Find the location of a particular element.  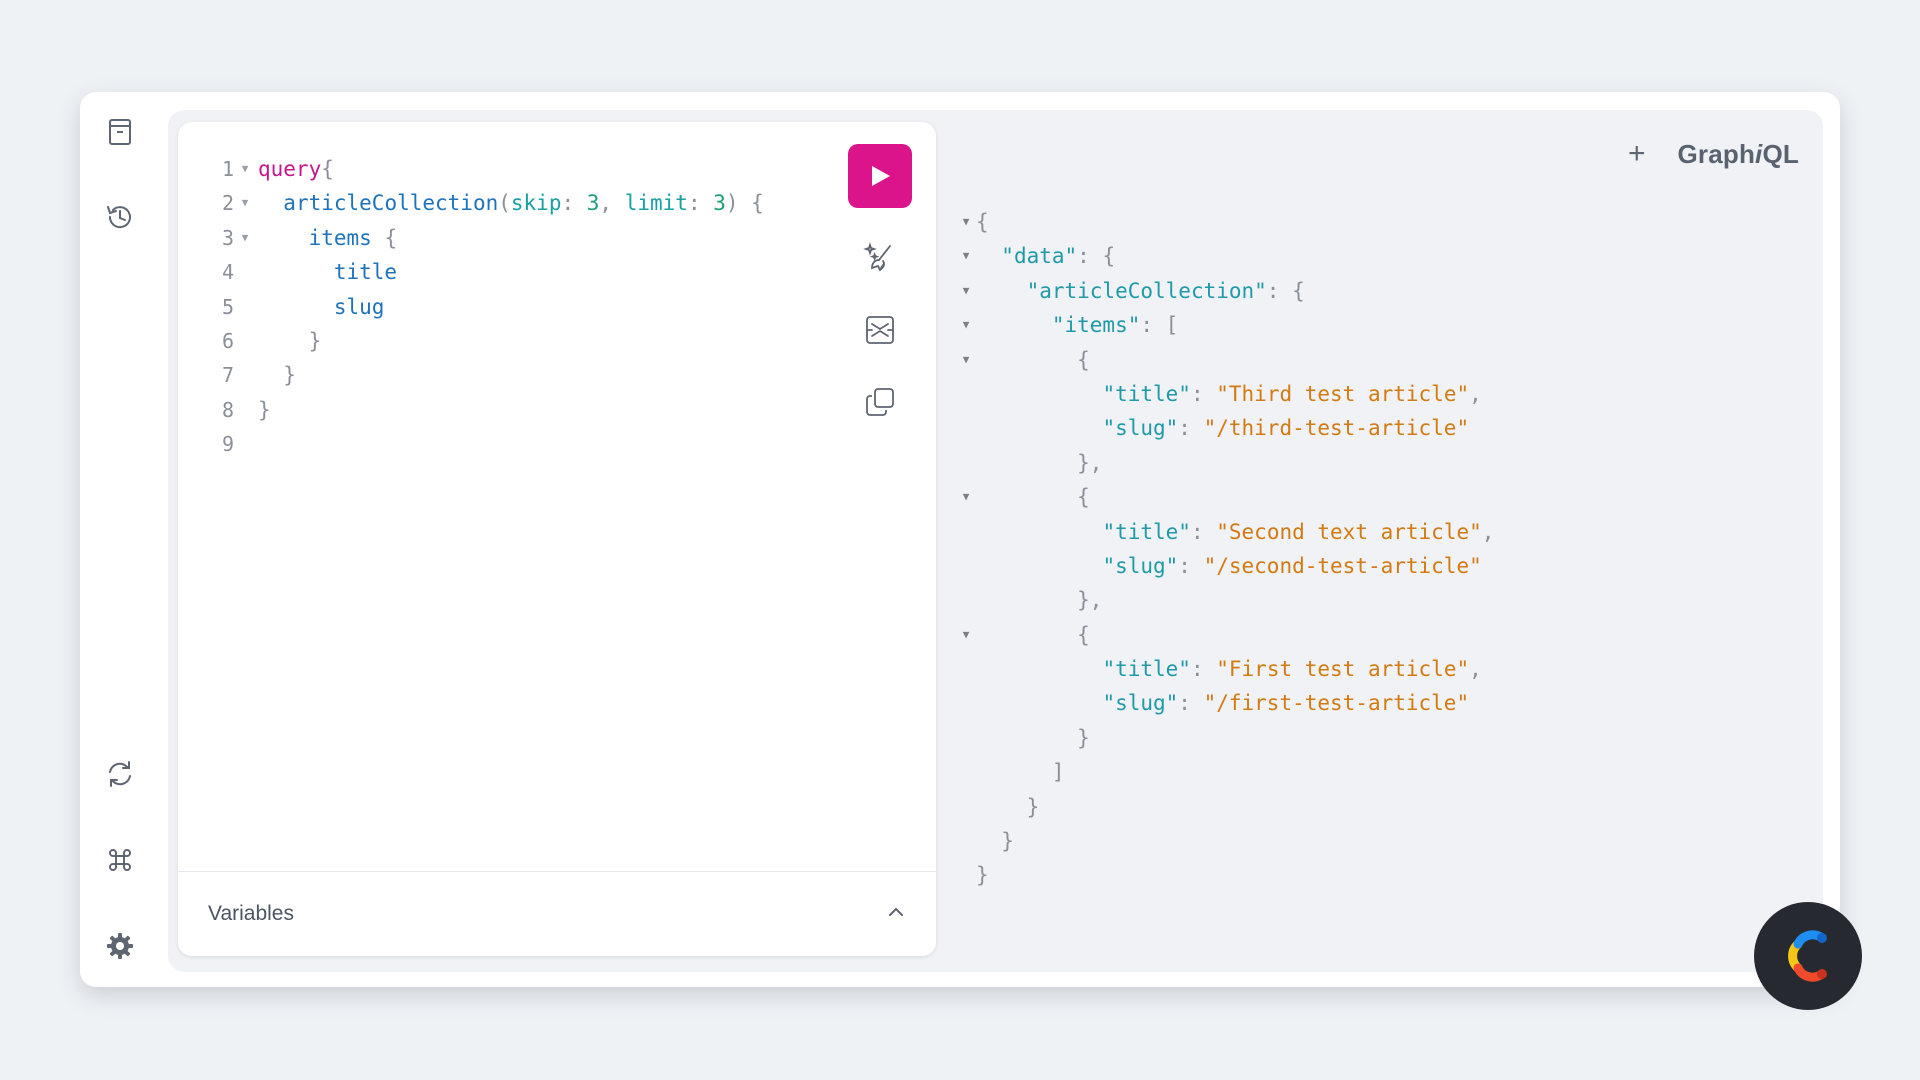

query-token: 3 is located at coordinates (719, 203).